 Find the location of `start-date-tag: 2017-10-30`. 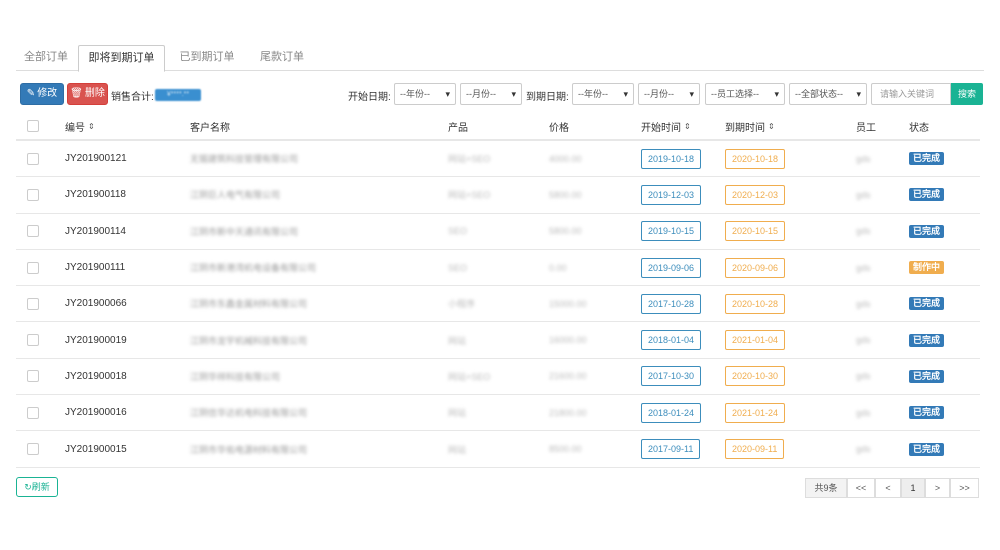

start-date-tag: 2017-10-30 is located at coordinates (671, 376).